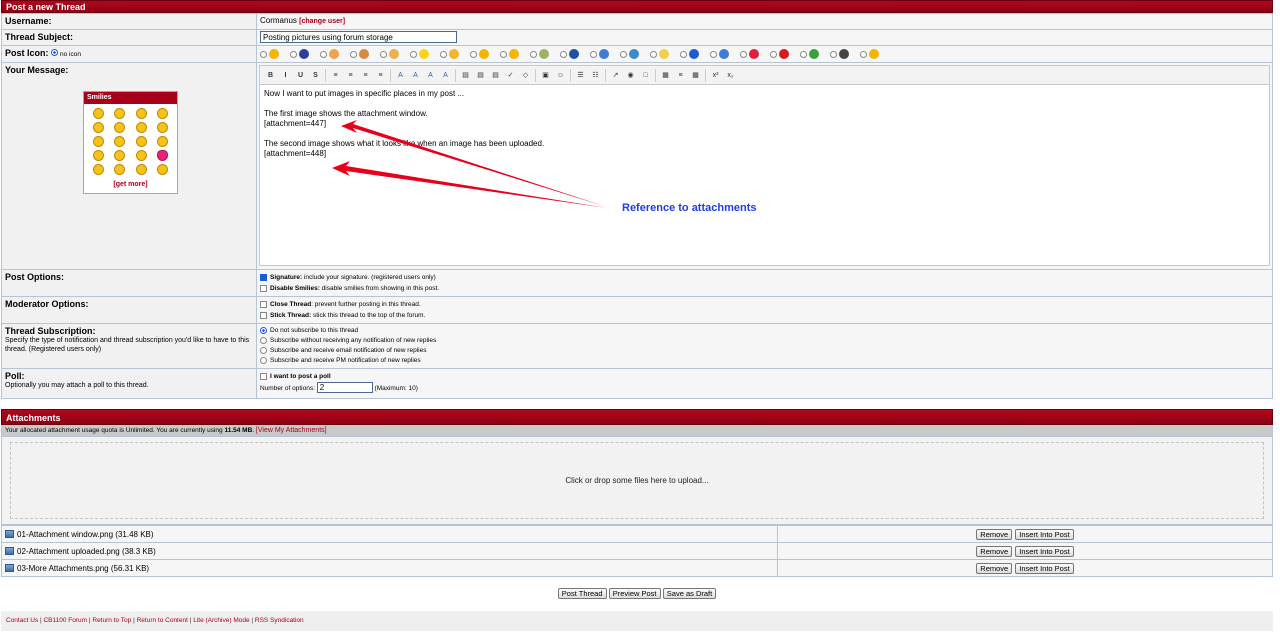 The height and width of the screenshot is (633, 1280). Describe the element at coordinates (545, 75) in the screenshot. I see `toolbar-button: ▣` at that location.